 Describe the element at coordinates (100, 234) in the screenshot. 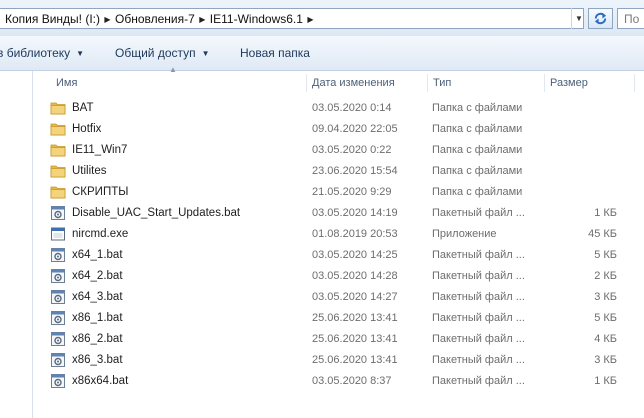

I see `file-name: nircmd.exe` at that location.